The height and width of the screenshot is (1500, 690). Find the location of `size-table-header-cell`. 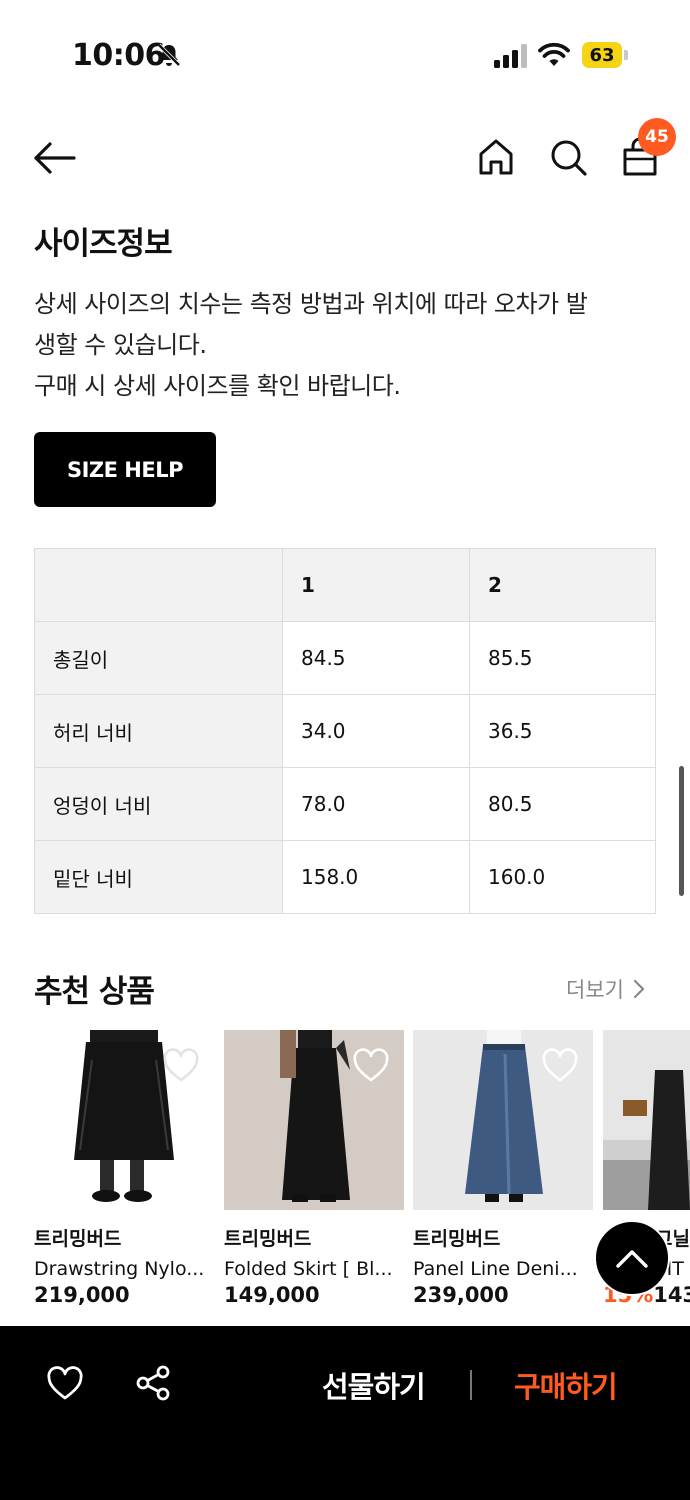

size-table-header-cell is located at coordinates (158, 585).